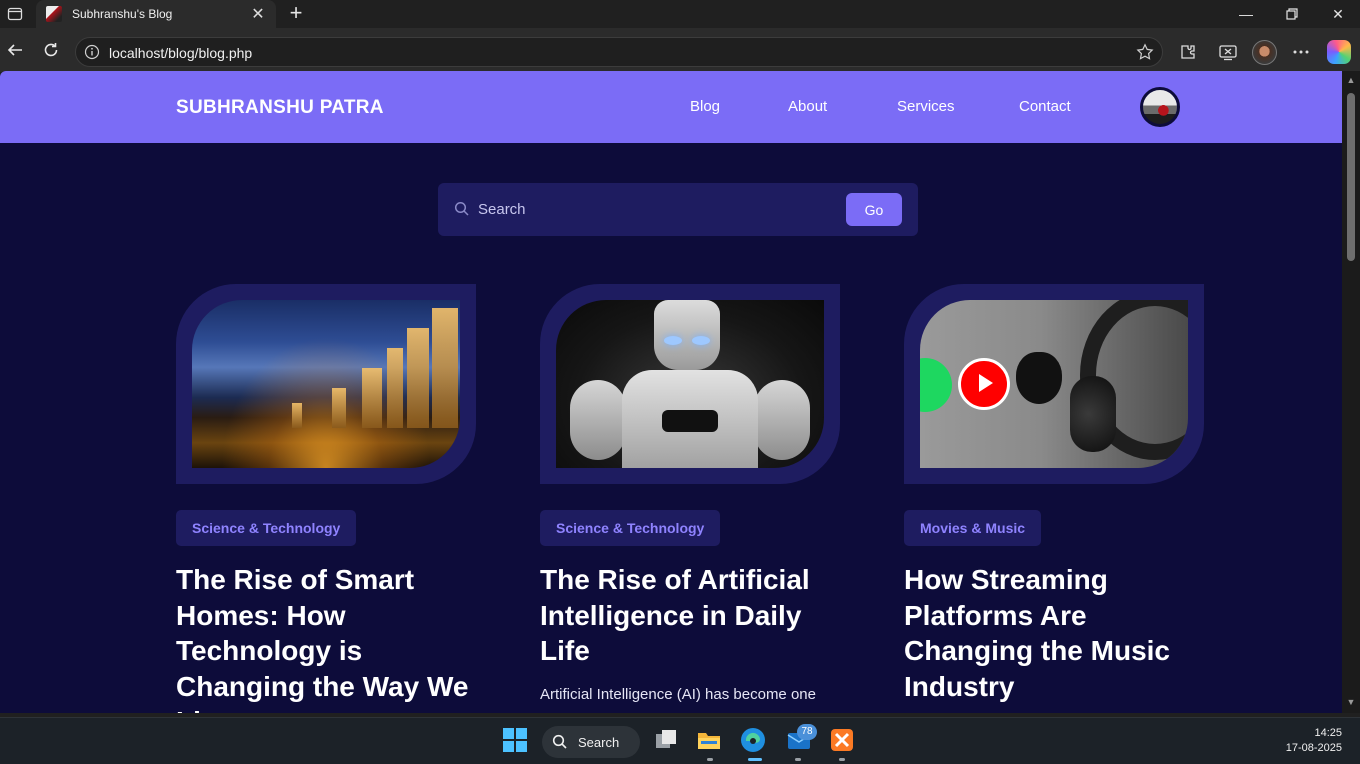 Image resolution: width=1360 pixels, height=764 pixels. I want to click on search-input, so click(658, 209).